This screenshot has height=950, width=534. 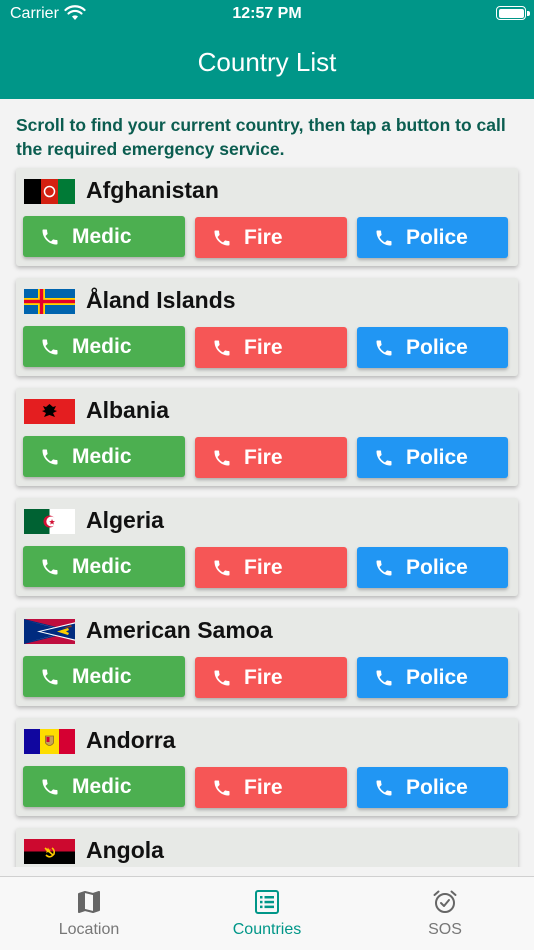 I want to click on tab-sos: SOS, so click(x=445, y=913).